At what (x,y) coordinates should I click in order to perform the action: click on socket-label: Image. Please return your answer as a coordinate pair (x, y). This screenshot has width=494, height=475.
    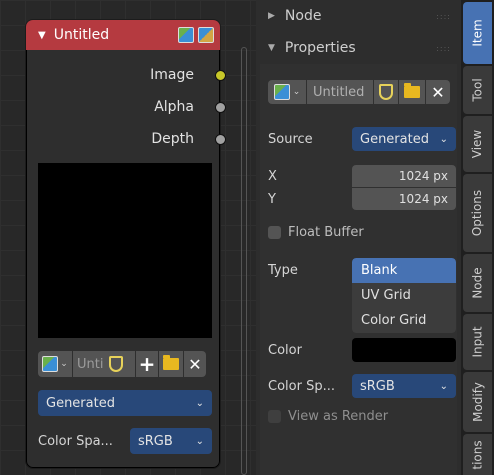
    Looking at the image, I should click on (172, 75).